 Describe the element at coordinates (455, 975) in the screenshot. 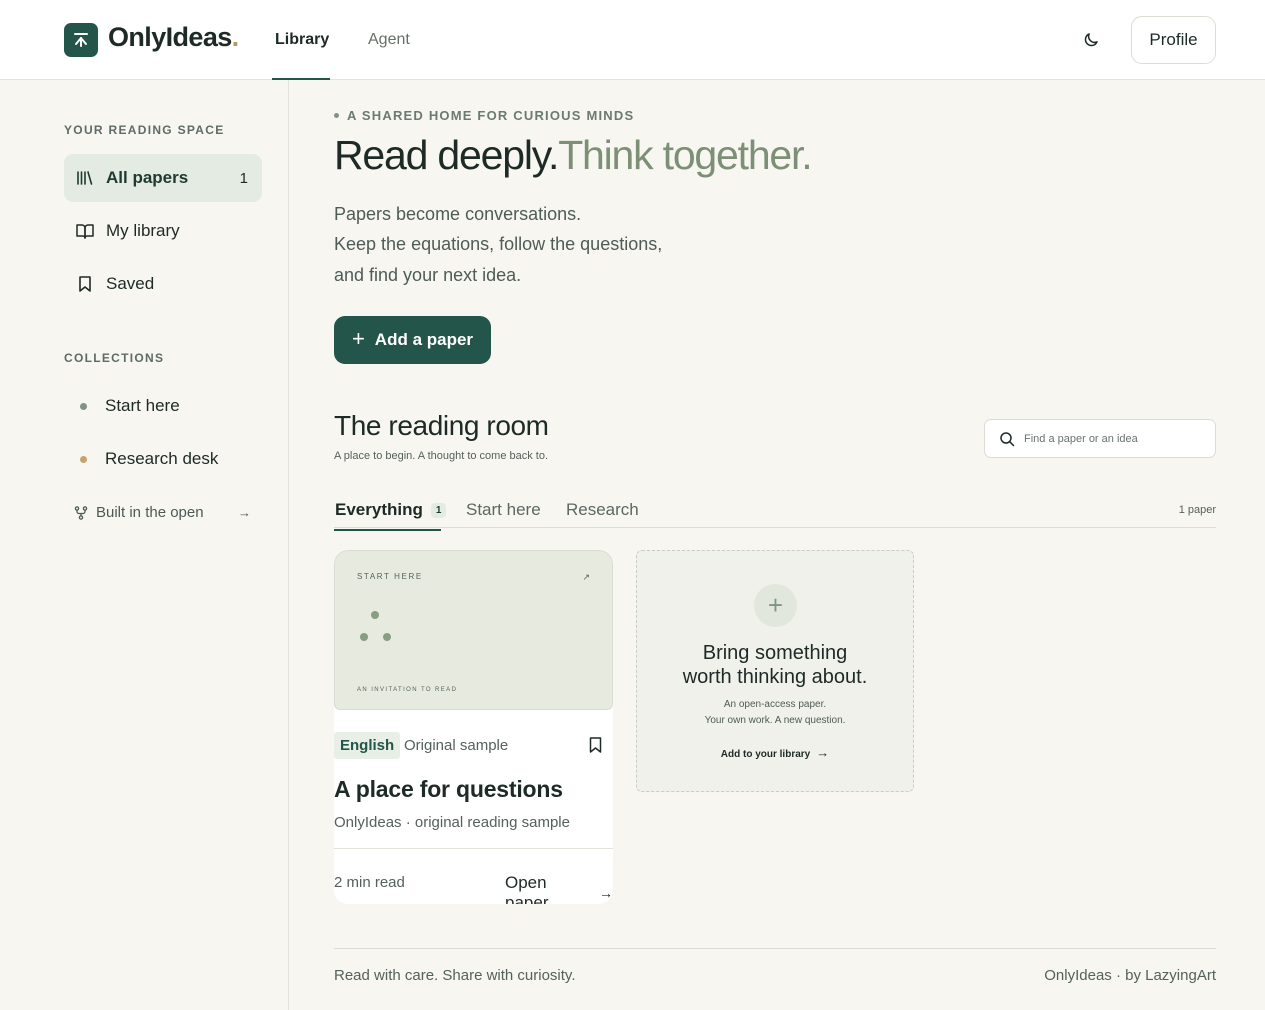

I see `footer-tagline: Read with care. Share with curiosity.` at that location.